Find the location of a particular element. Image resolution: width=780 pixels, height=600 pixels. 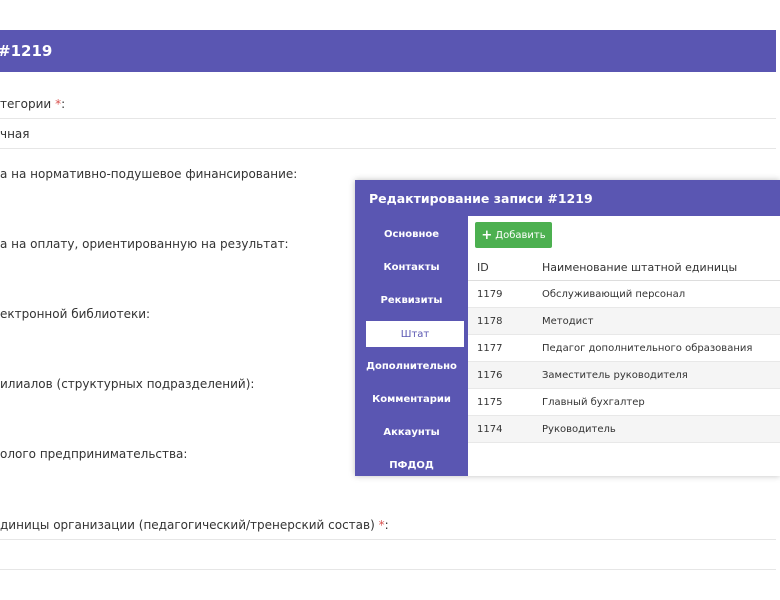

field-label-branches: илиалов (структурных подразделений): is located at coordinates (127, 384).